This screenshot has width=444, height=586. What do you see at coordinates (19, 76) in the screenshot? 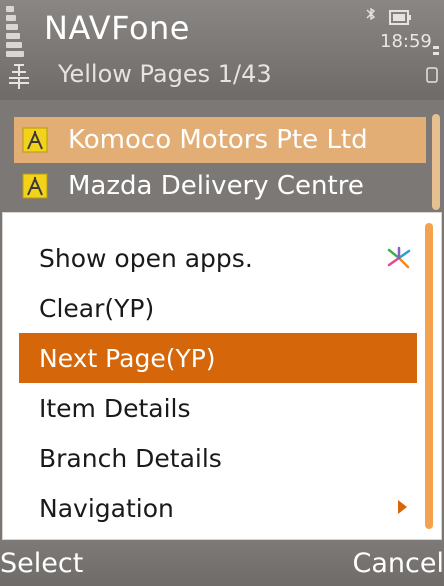
I see `navigation-icon` at bounding box center [19, 76].